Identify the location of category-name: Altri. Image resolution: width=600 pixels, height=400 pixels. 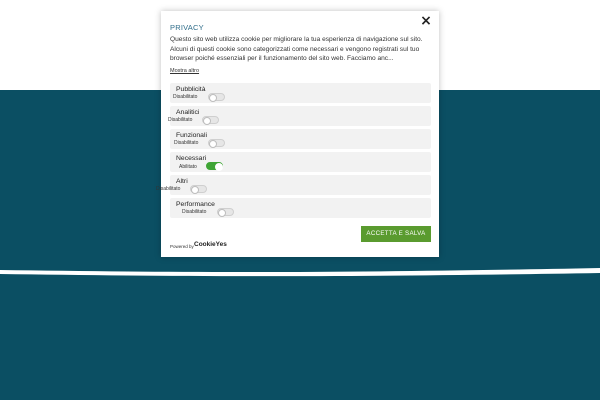
(182, 181).